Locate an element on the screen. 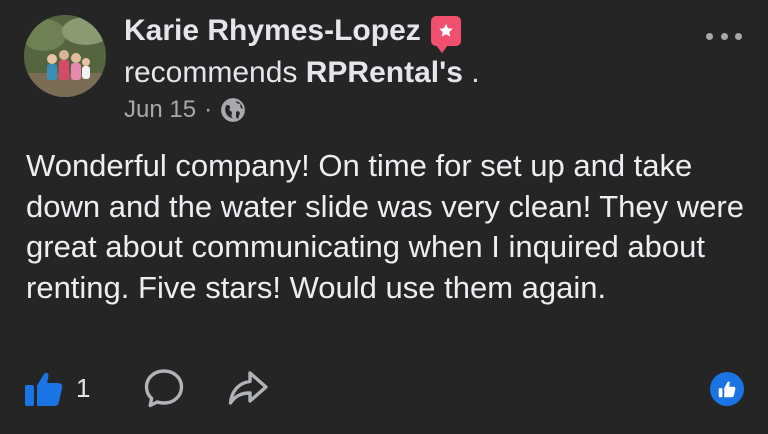 The width and height of the screenshot is (768, 434). share-icon is located at coordinates (248, 388).